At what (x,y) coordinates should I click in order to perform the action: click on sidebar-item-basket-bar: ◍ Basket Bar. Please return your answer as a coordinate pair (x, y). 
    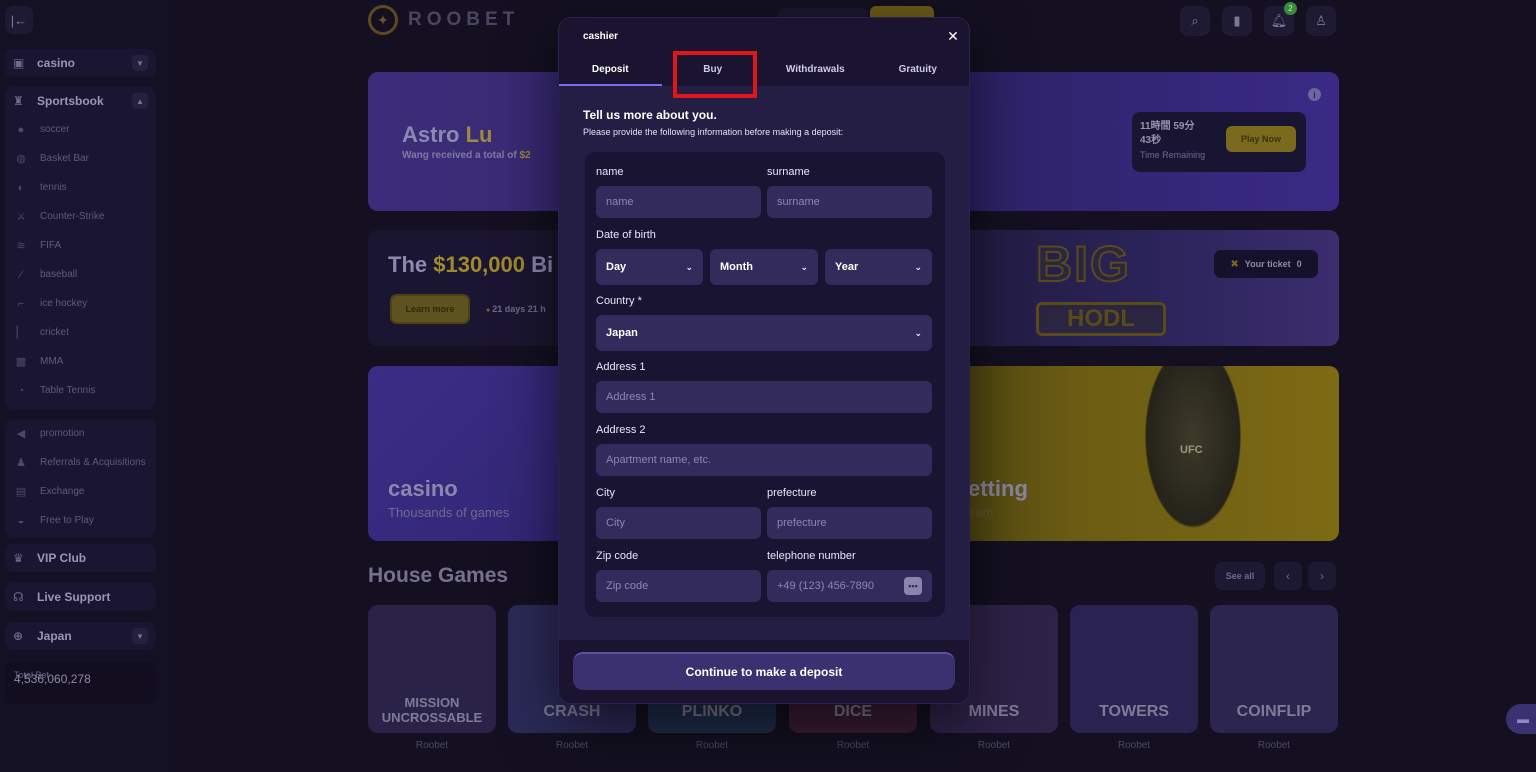
    Looking at the image, I should click on (80, 158).